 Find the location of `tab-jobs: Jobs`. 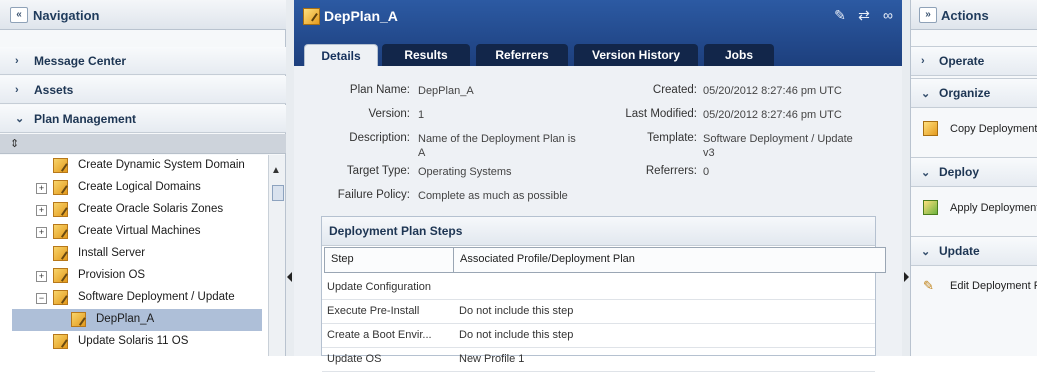

tab-jobs: Jobs is located at coordinates (739, 55).